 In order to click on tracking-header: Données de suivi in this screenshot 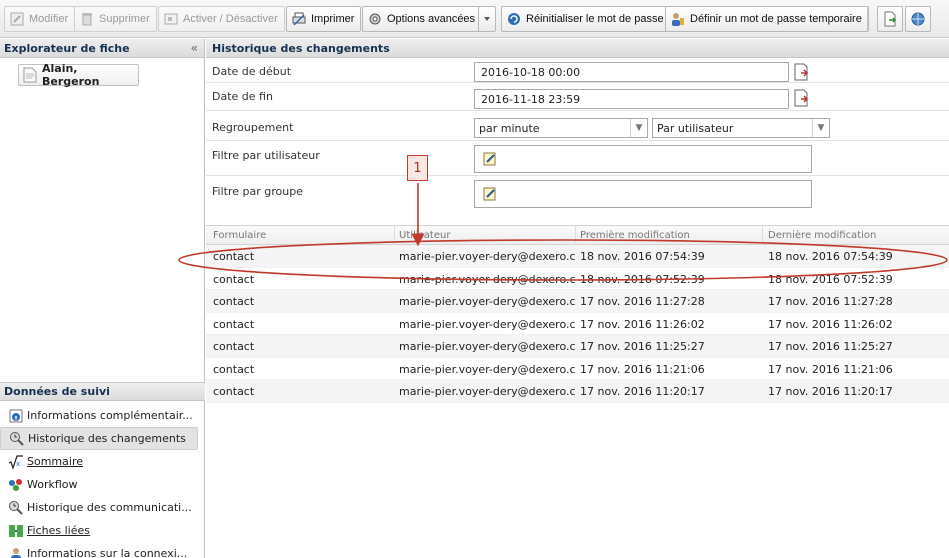, I will do `click(102, 391)`.